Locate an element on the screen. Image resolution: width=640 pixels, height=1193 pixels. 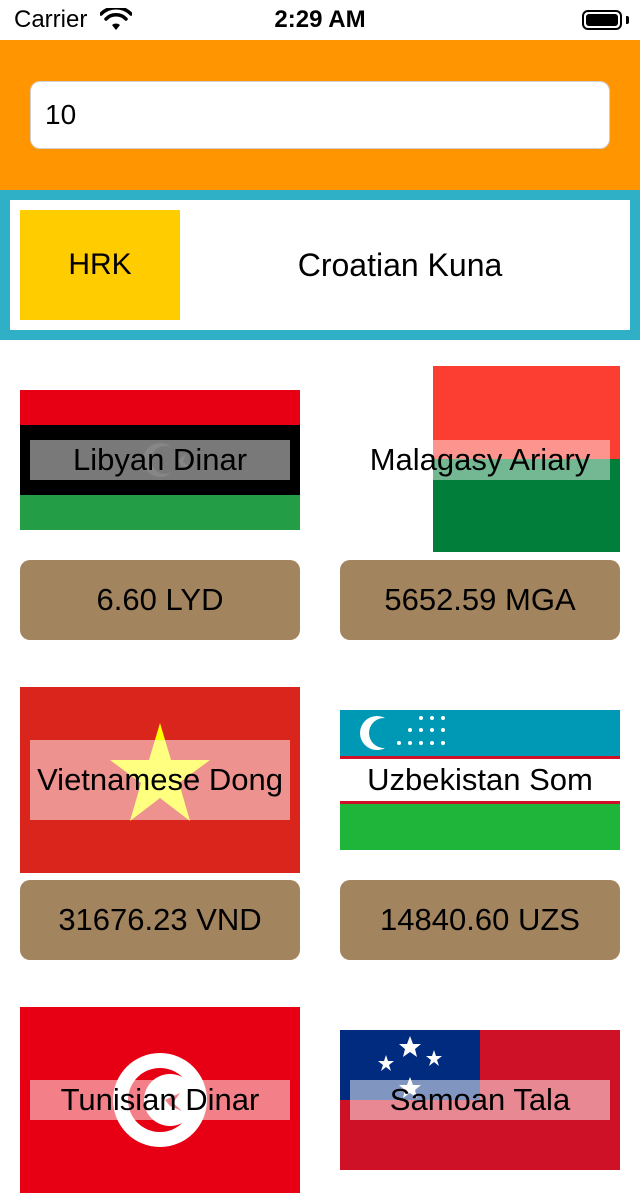
currency-card-wst: Samoan Tala is located at coordinates (480, 1085).